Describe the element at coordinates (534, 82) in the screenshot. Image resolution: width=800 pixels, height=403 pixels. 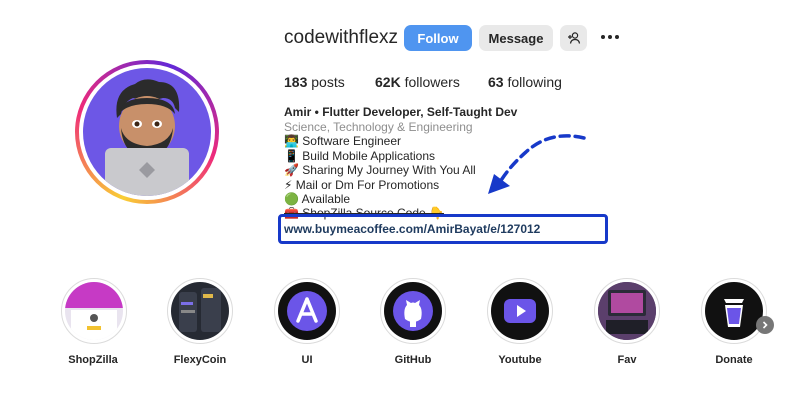
I see `following-label: following` at that location.